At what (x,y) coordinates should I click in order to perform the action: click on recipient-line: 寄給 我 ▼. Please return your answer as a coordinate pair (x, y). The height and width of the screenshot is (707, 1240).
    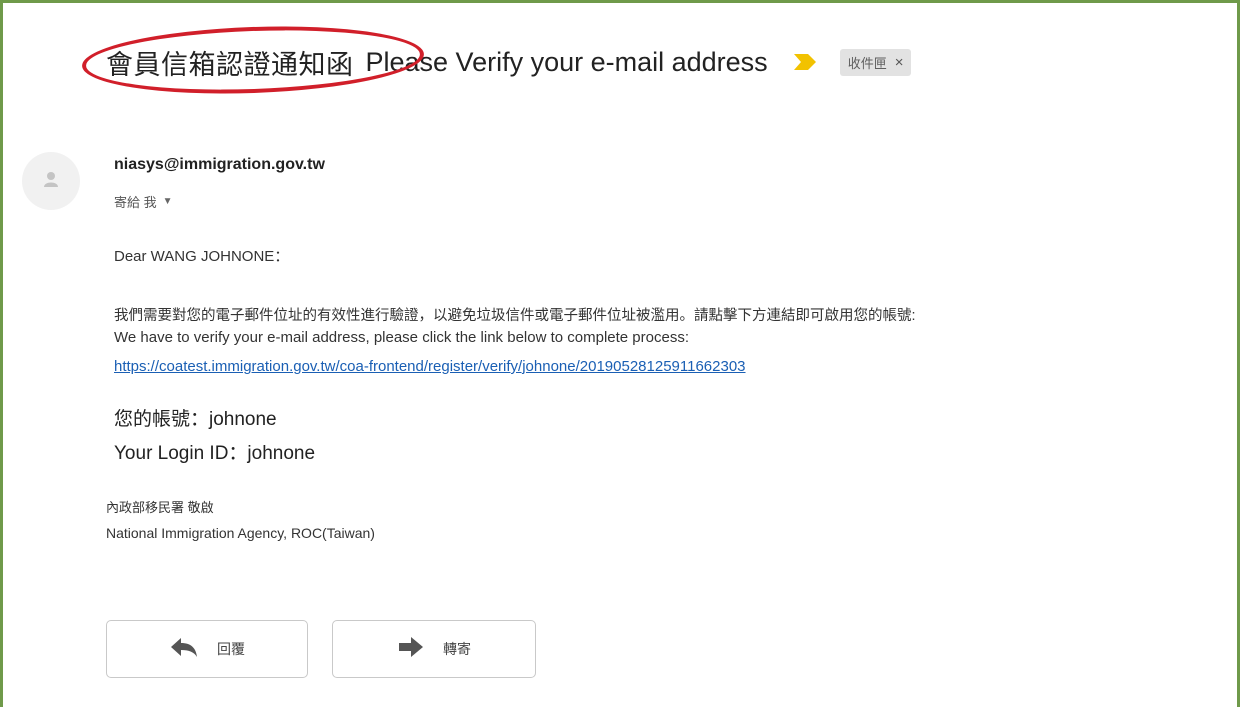
    Looking at the image, I should click on (143, 201).